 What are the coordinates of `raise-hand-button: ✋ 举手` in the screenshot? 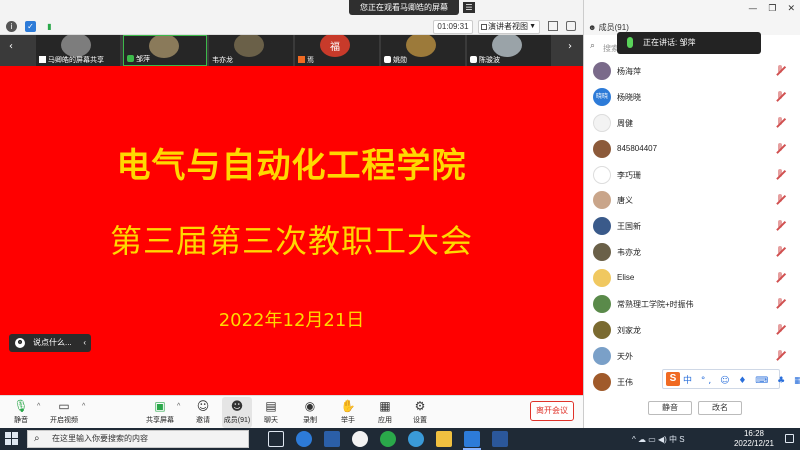 It's located at (348, 412).